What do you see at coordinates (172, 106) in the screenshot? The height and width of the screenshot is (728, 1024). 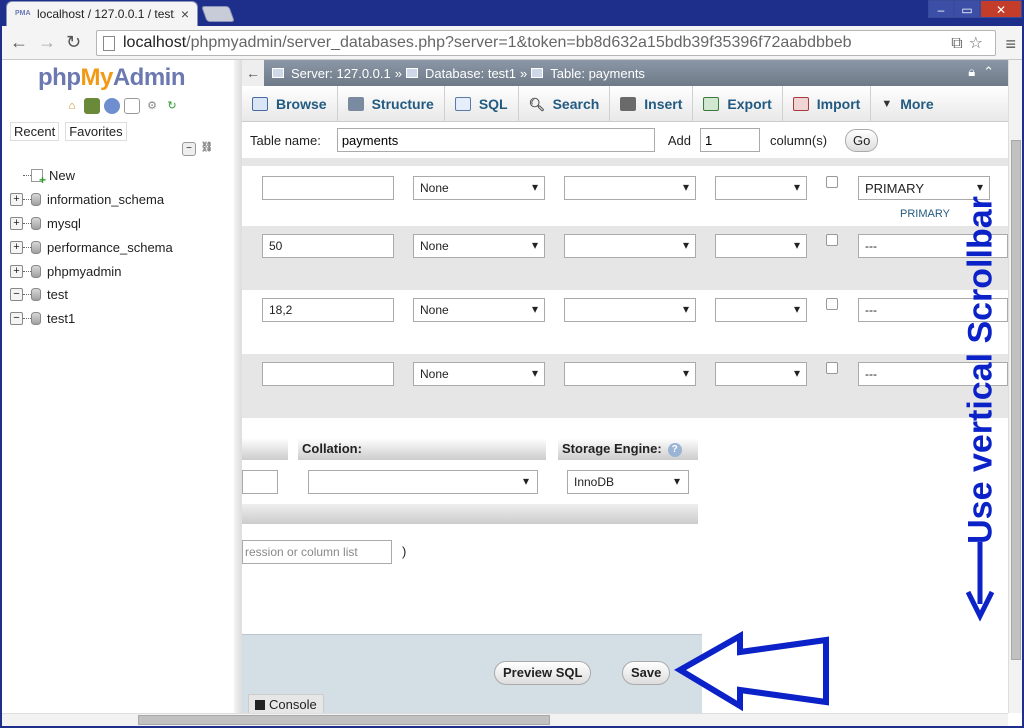 I see `refresh-icon: ↻` at bounding box center [172, 106].